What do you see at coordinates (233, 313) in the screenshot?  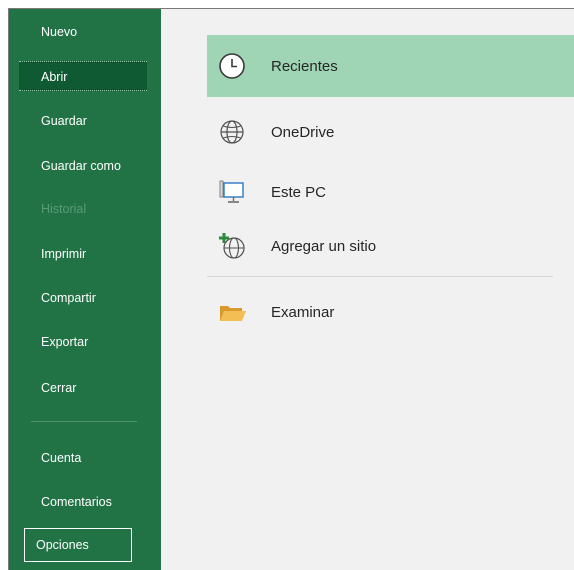 I see `folder-icon` at bounding box center [233, 313].